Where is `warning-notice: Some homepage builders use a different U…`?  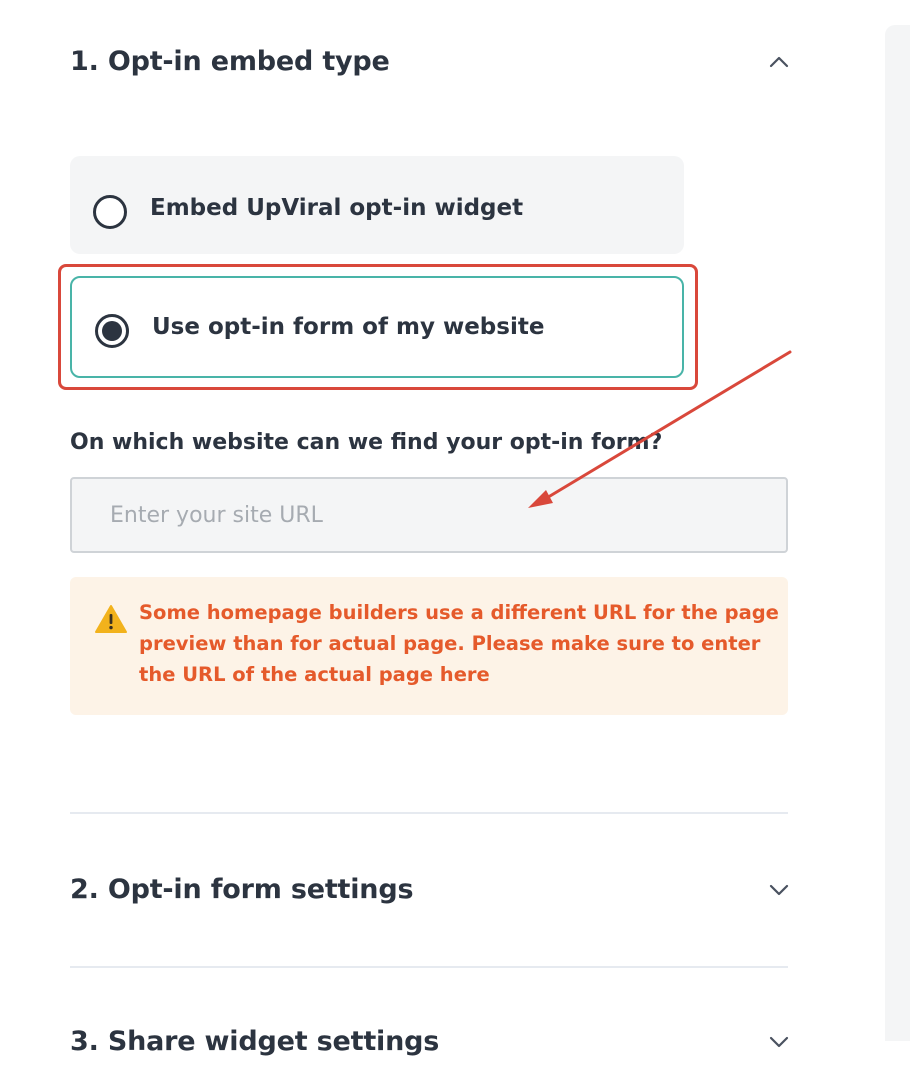
warning-notice: Some homepage builders use a different U… is located at coordinates (429, 646).